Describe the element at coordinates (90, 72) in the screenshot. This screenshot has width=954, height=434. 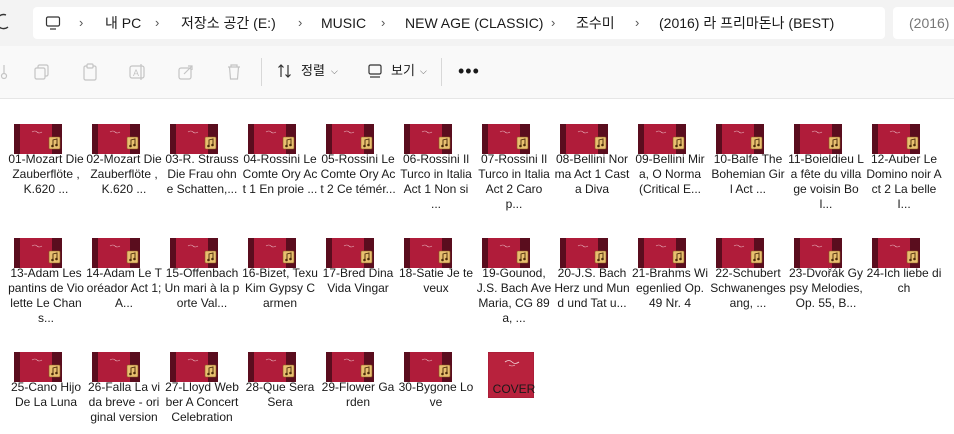
I see `paste-icon` at that location.